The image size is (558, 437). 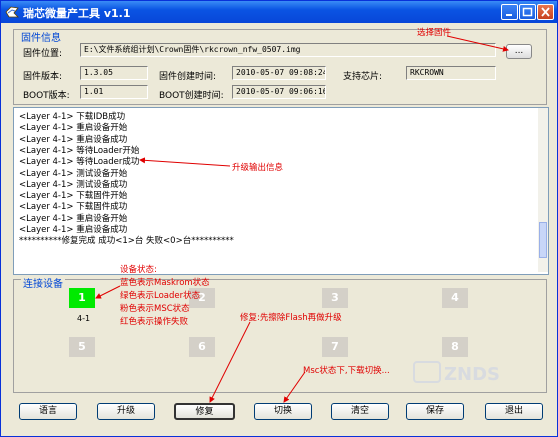 I want to click on annotation-state-green: 绿色表示Loader状态, so click(x=160, y=296).